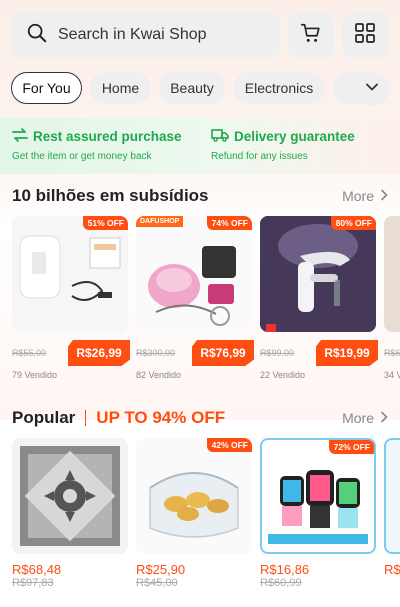 Image resolution: width=400 pixels, height=607 pixels. Describe the element at coordinates (283, 375) in the screenshot. I see `sold-count: 22 Vendido` at that location.